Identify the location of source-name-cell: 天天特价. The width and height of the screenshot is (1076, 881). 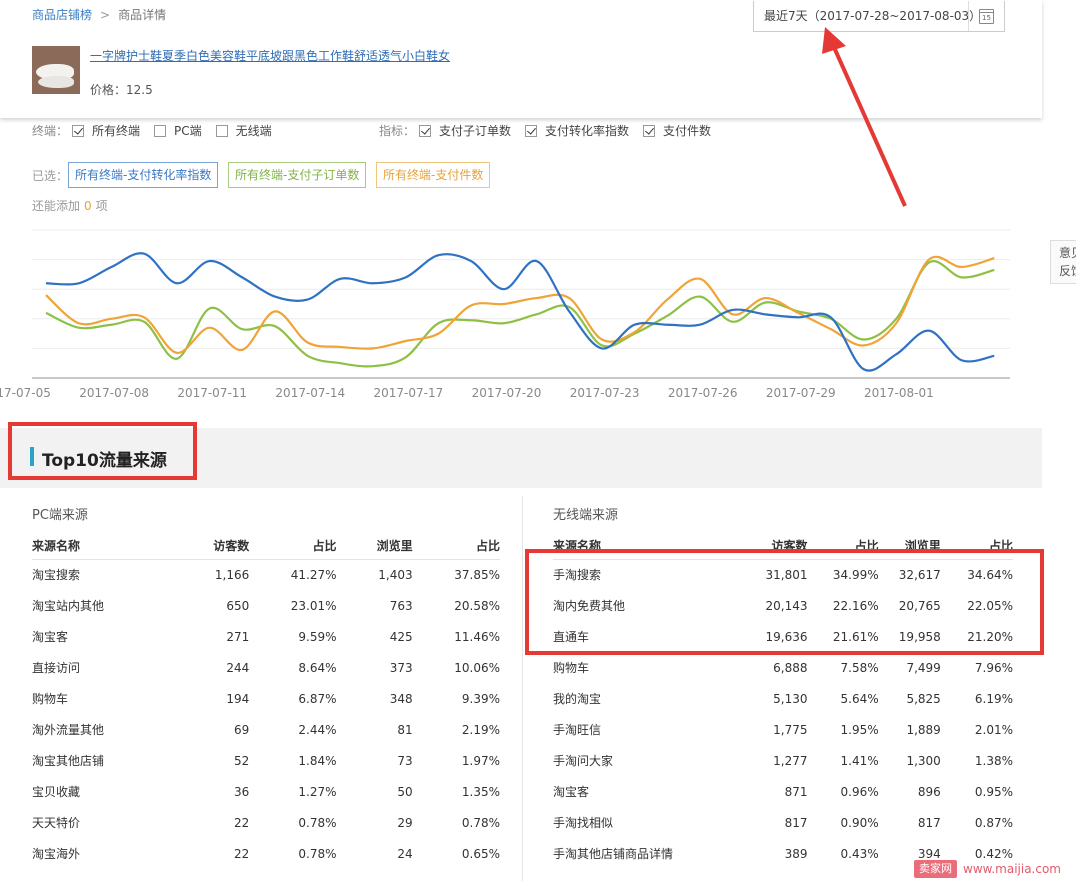
(56, 823).